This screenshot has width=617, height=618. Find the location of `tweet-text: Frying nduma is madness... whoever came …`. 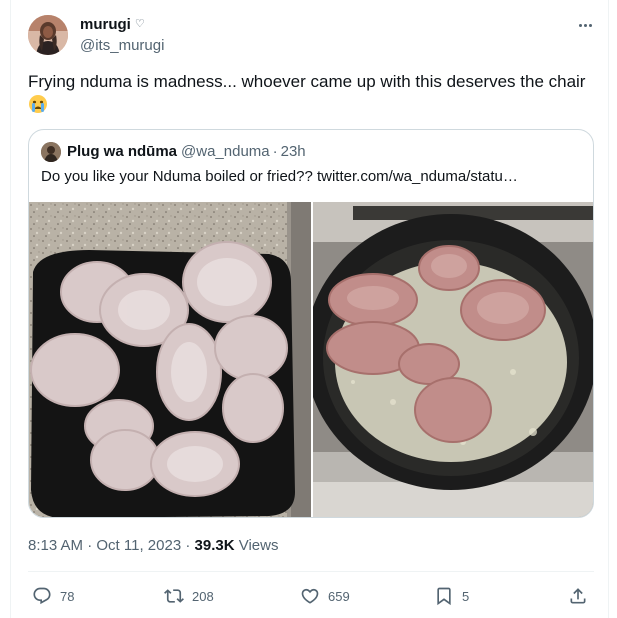

tweet-text: Frying nduma is madness... whoever came … is located at coordinates (308, 94).